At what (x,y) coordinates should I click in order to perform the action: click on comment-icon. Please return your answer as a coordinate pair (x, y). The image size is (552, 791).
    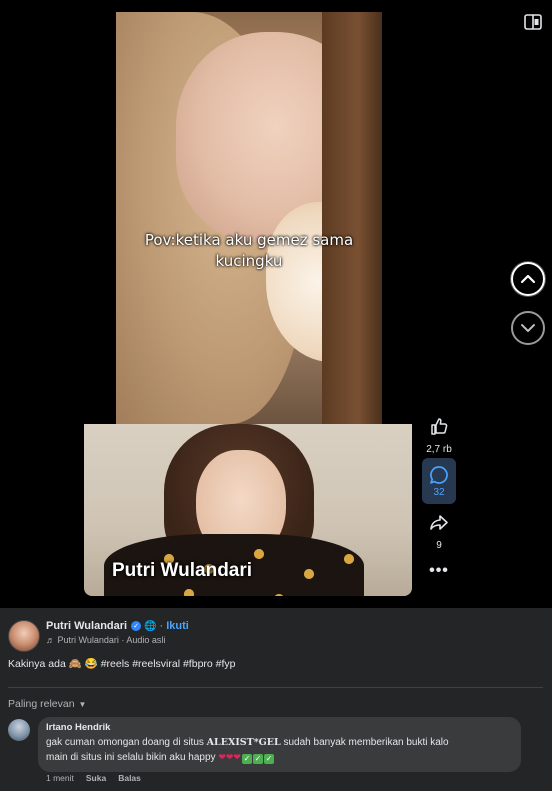
    Looking at the image, I should click on (439, 474).